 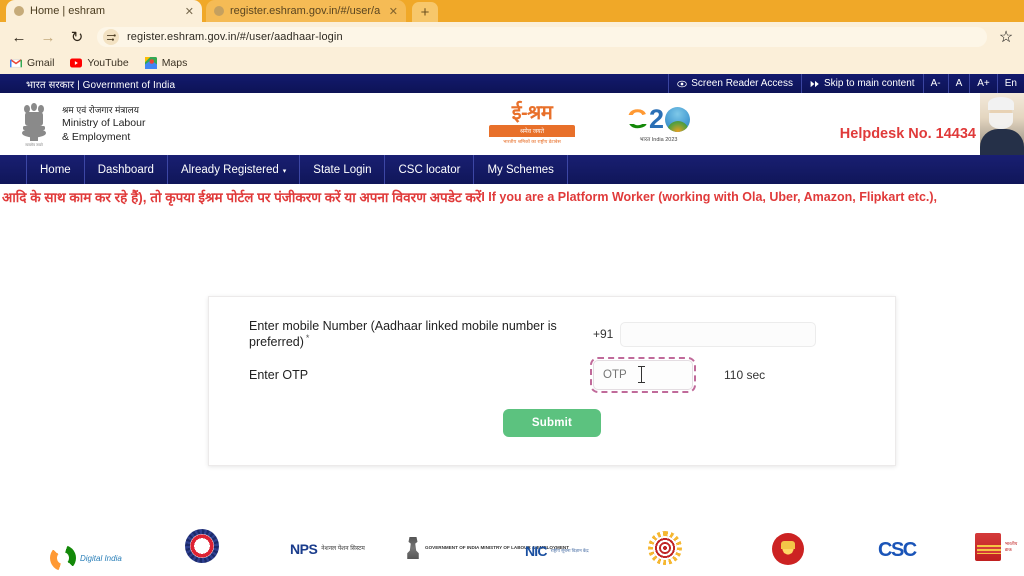 I want to click on eshram-tagline: श्रमेव जयते, so click(x=532, y=132).